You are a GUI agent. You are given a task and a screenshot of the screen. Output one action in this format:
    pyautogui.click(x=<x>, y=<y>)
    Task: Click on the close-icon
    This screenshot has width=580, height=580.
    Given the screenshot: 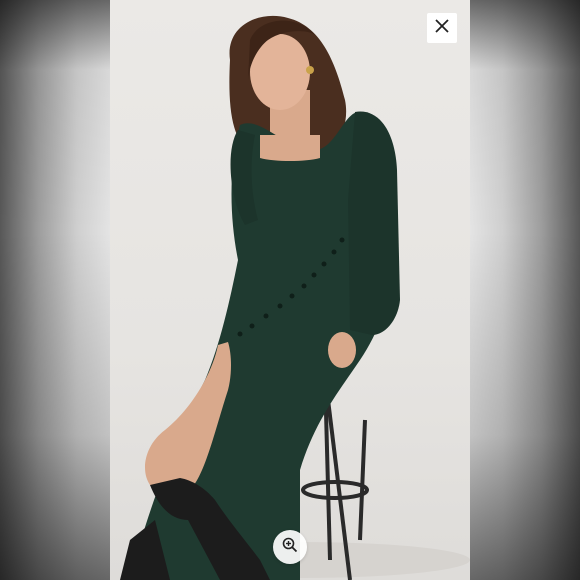 What is the action you would take?
    pyautogui.click(x=442, y=28)
    